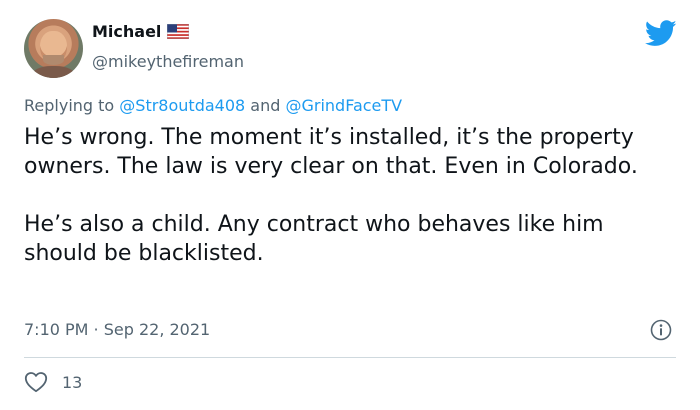  I want to click on mention-link: @GrindFaceTV, so click(343, 105).